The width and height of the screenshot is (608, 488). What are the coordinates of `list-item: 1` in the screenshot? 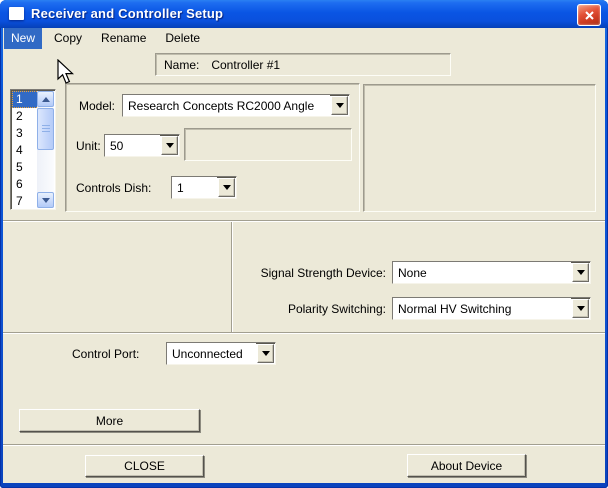 It's located at (25, 99).